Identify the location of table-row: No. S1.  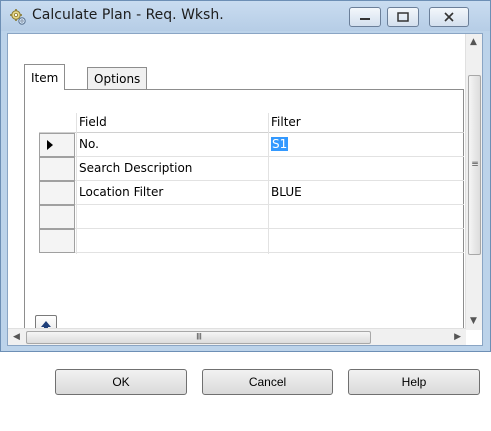
(251, 145).